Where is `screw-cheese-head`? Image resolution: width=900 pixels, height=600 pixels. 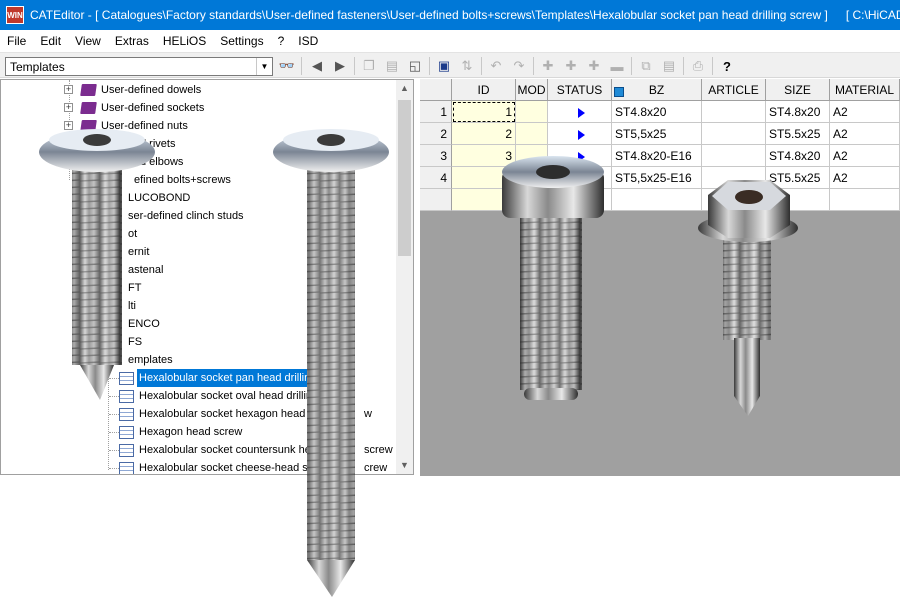
screw-cheese-head is located at coordinates (553, 278).